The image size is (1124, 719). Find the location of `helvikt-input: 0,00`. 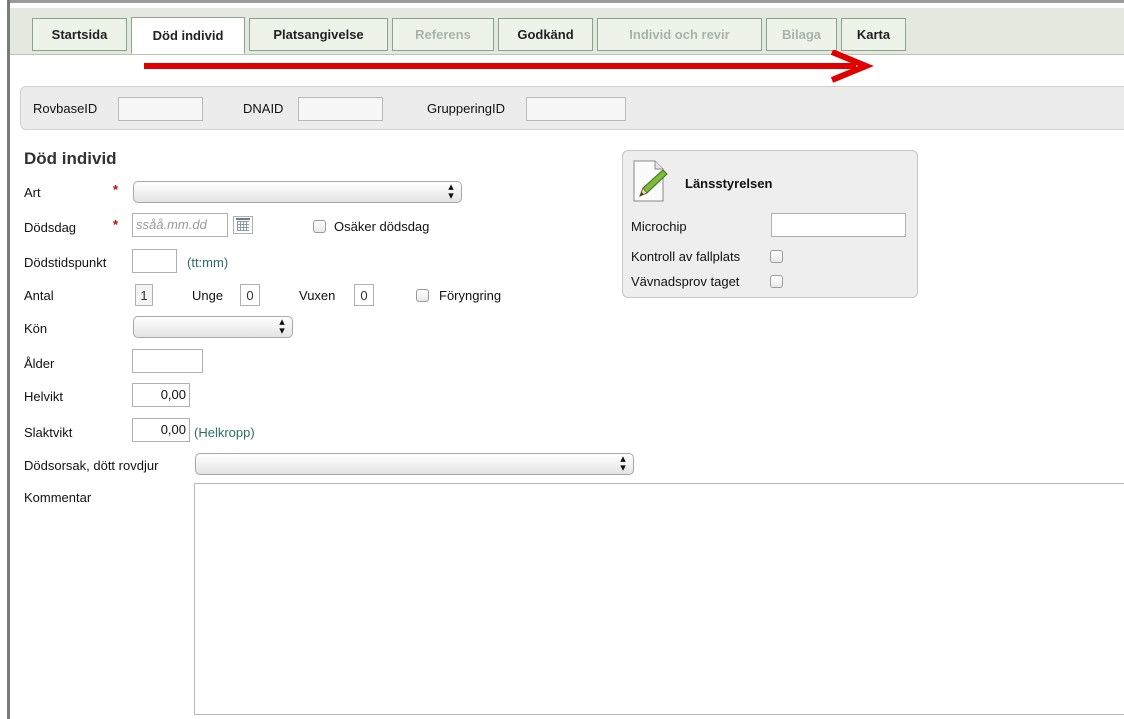

helvikt-input: 0,00 is located at coordinates (161, 395).